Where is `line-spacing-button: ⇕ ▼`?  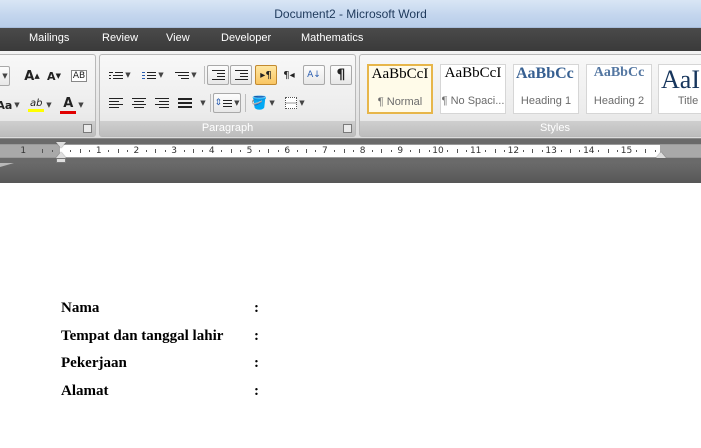
line-spacing-button: ⇕ ▼ is located at coordinates (227, 103).